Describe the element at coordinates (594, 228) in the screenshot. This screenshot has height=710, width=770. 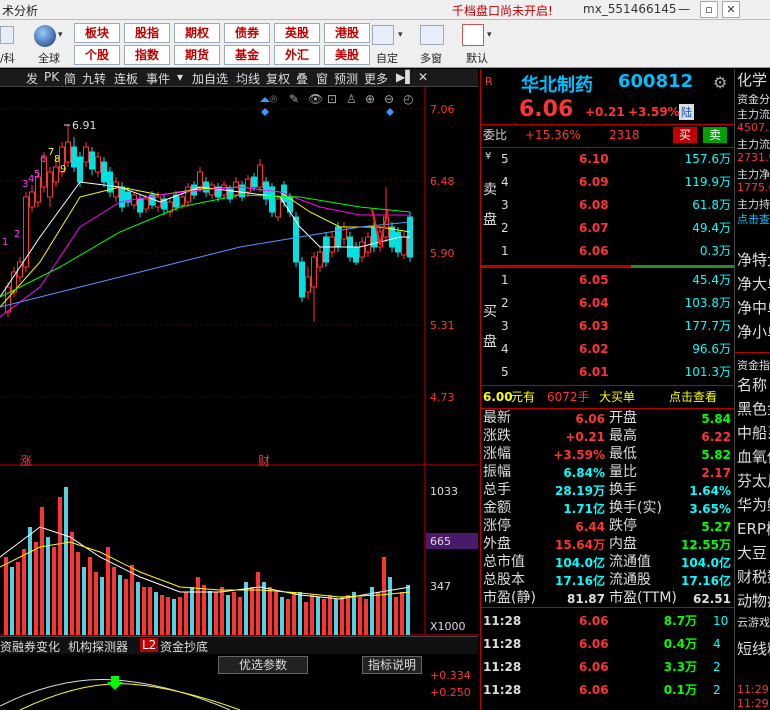
I see `ask-price: 6.07` at that location.